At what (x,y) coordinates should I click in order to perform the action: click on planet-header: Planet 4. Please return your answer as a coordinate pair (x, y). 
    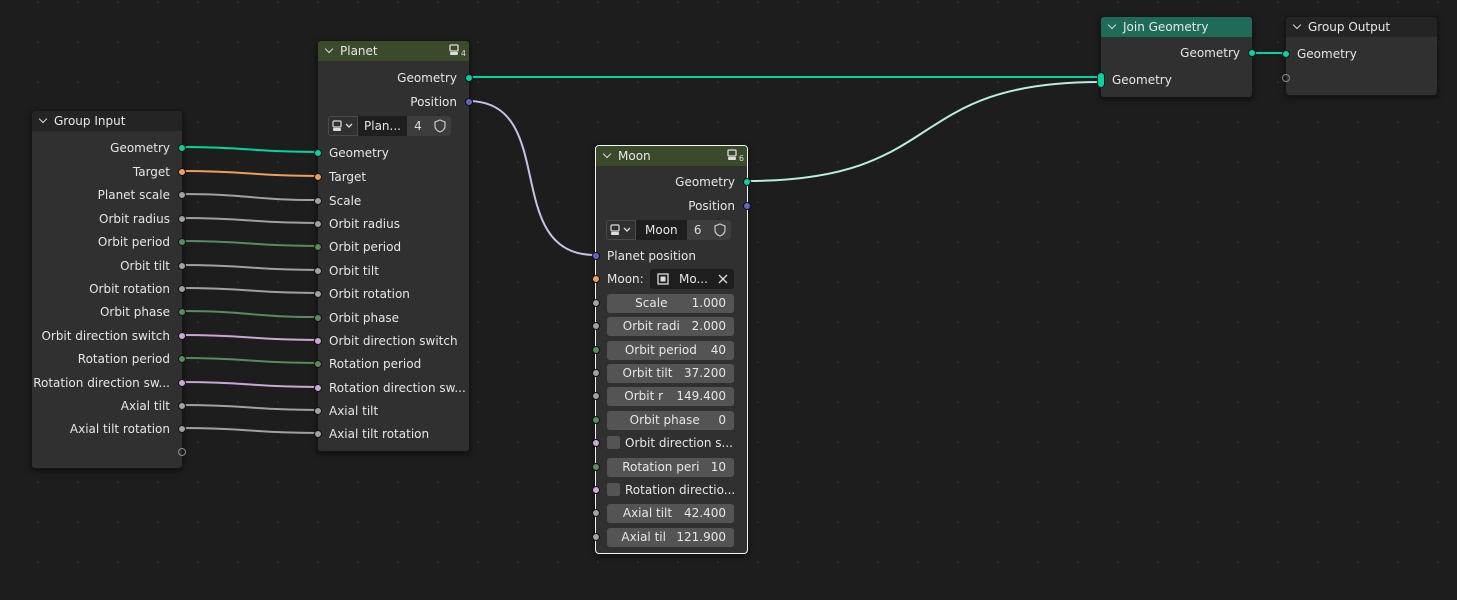
    Looking at the image, I should click on (393, 51).